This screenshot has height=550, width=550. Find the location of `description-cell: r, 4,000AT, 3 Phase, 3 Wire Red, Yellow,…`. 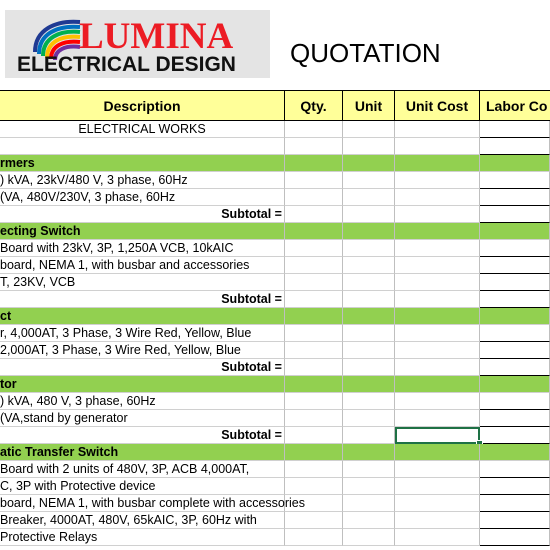

description-cell: r, 4,000AT, 3 Phase, 3 Wire Red, Yellow,… is located at coordinates (142, 333).